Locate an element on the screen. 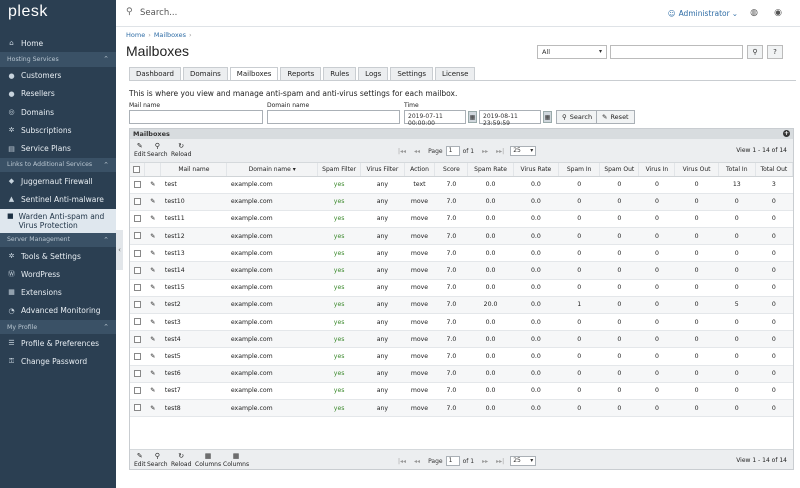 This screenshot has height=488, width=800. cell-mail-name: test10 is located at coordinates (193, 202).